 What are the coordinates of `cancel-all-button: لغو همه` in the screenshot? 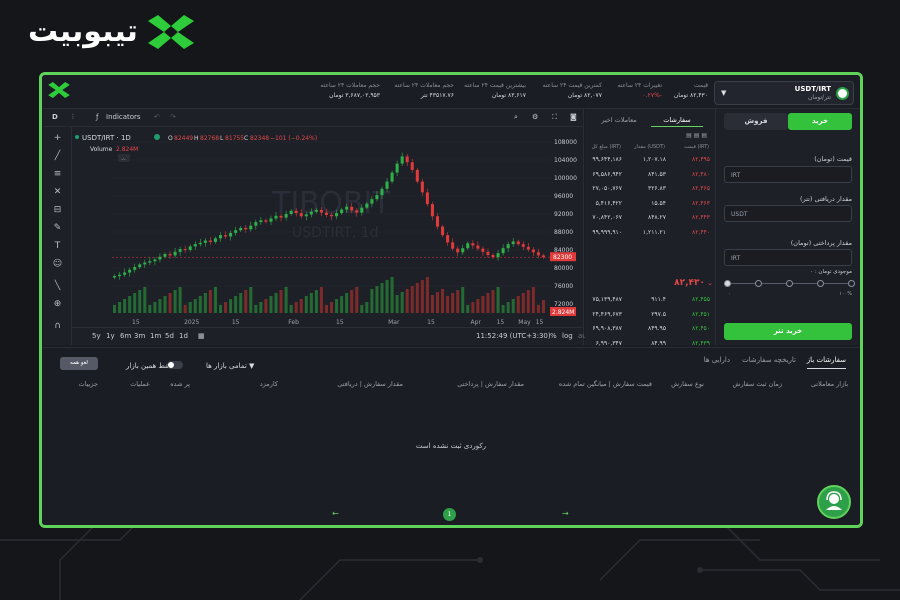 It's located at (79, 363).